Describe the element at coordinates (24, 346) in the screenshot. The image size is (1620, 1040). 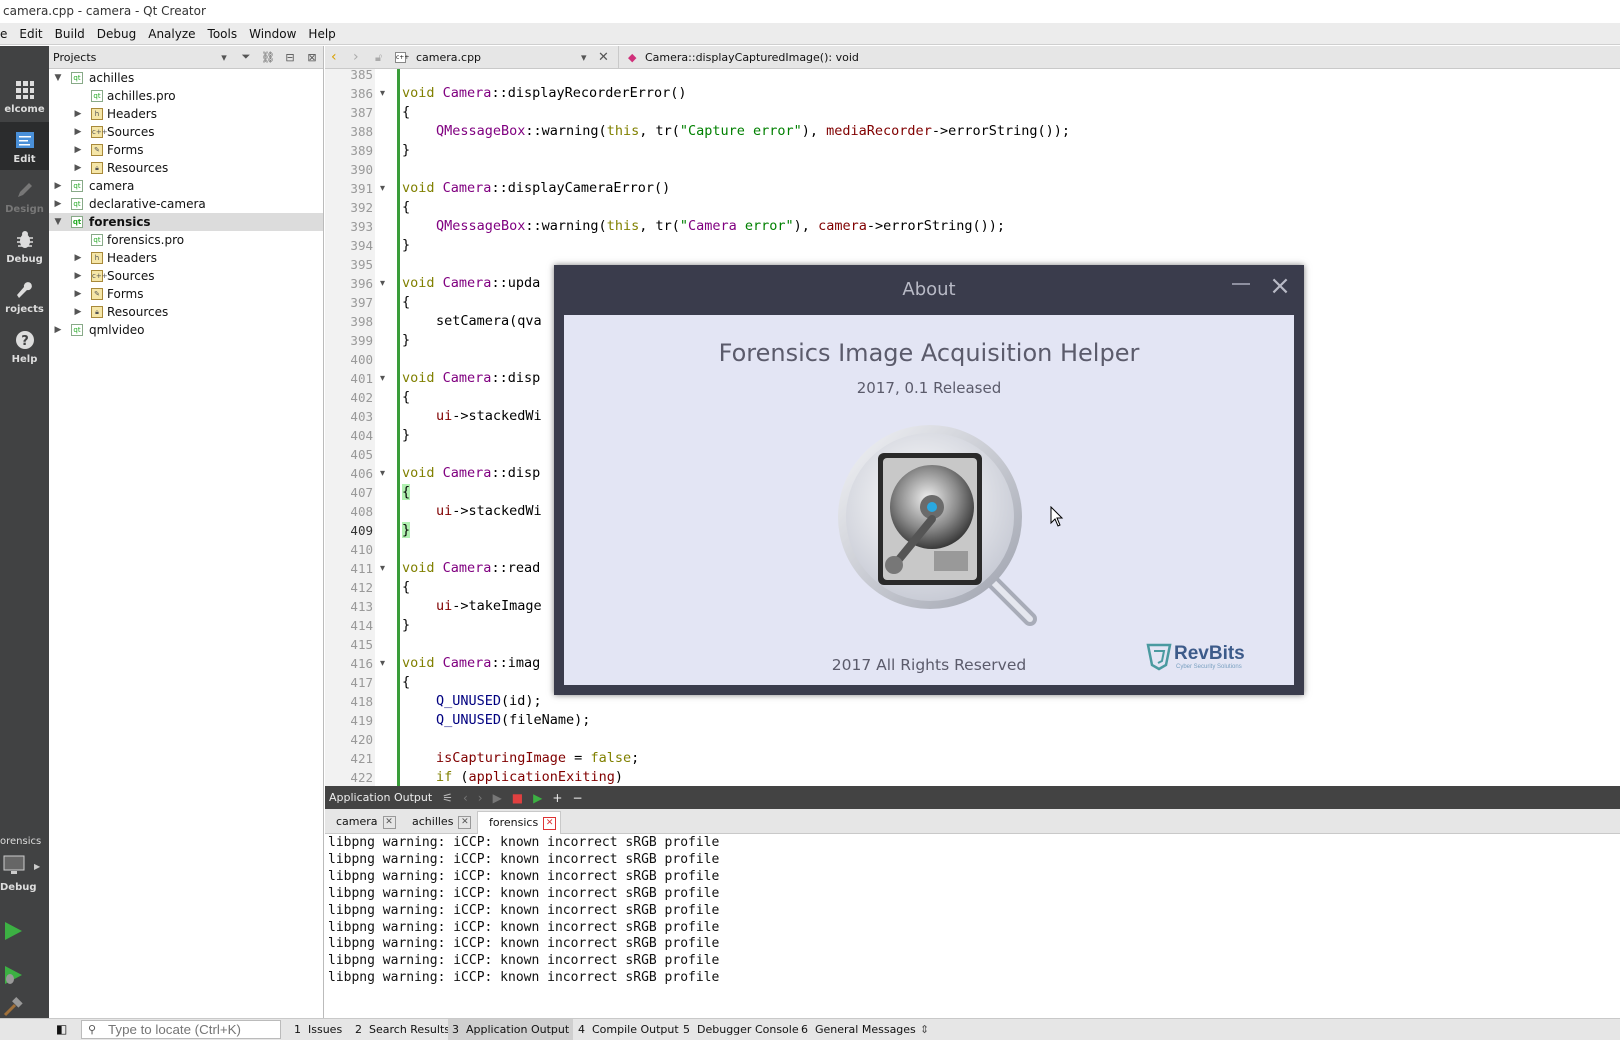
I see `mode-help: ? Help` at that location.